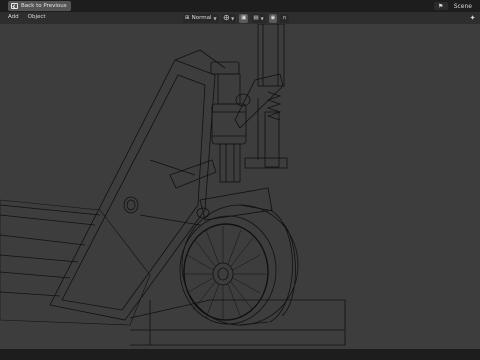 The width and height of the screenshot is (480, 360). I want to click on back-to-previous-button: Back to Previous, so click(39, 6).